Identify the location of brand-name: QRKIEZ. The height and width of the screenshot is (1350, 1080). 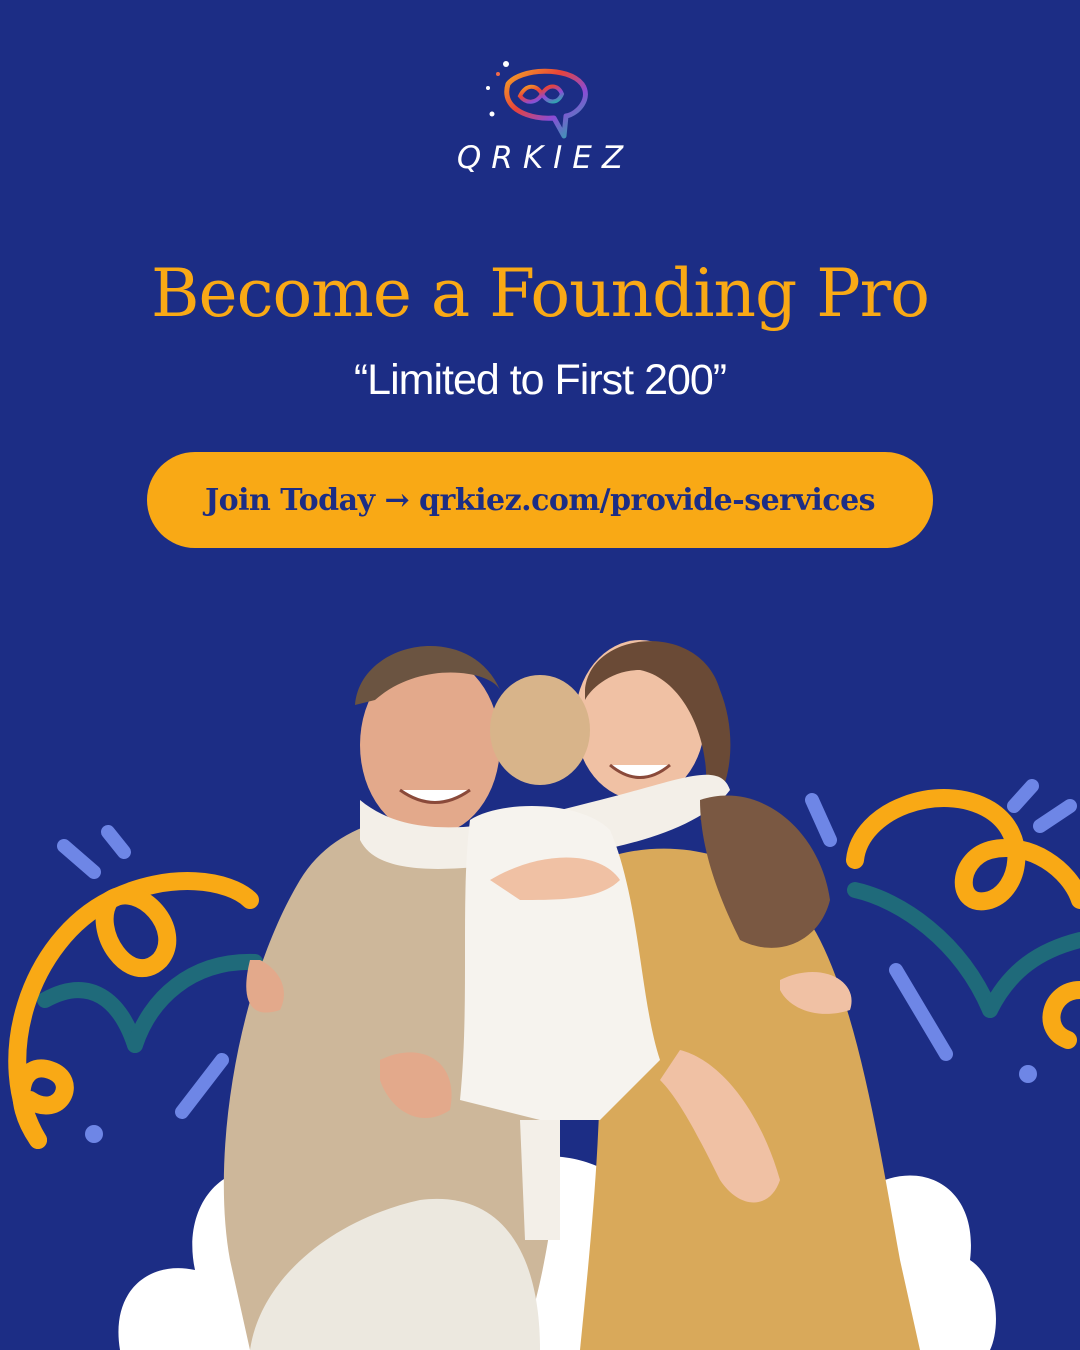
(545, 158).